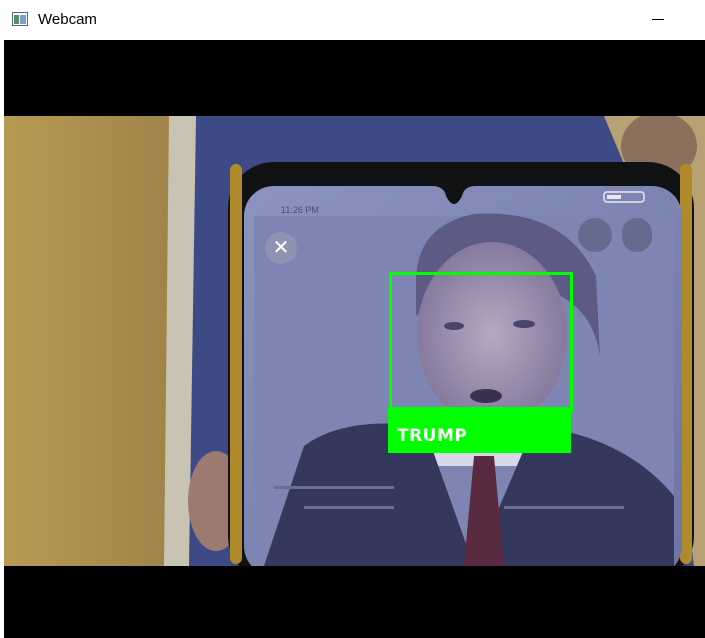  Describe the element at coordinates (352, 20) in the screenshot. I see `window-title-bar: Webcam` at that location.